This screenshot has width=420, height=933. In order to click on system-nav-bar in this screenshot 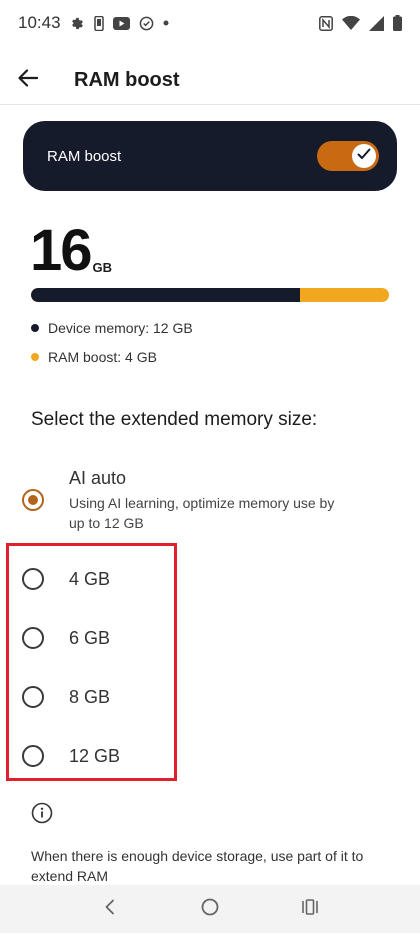, I will do `click(210, 909)`.